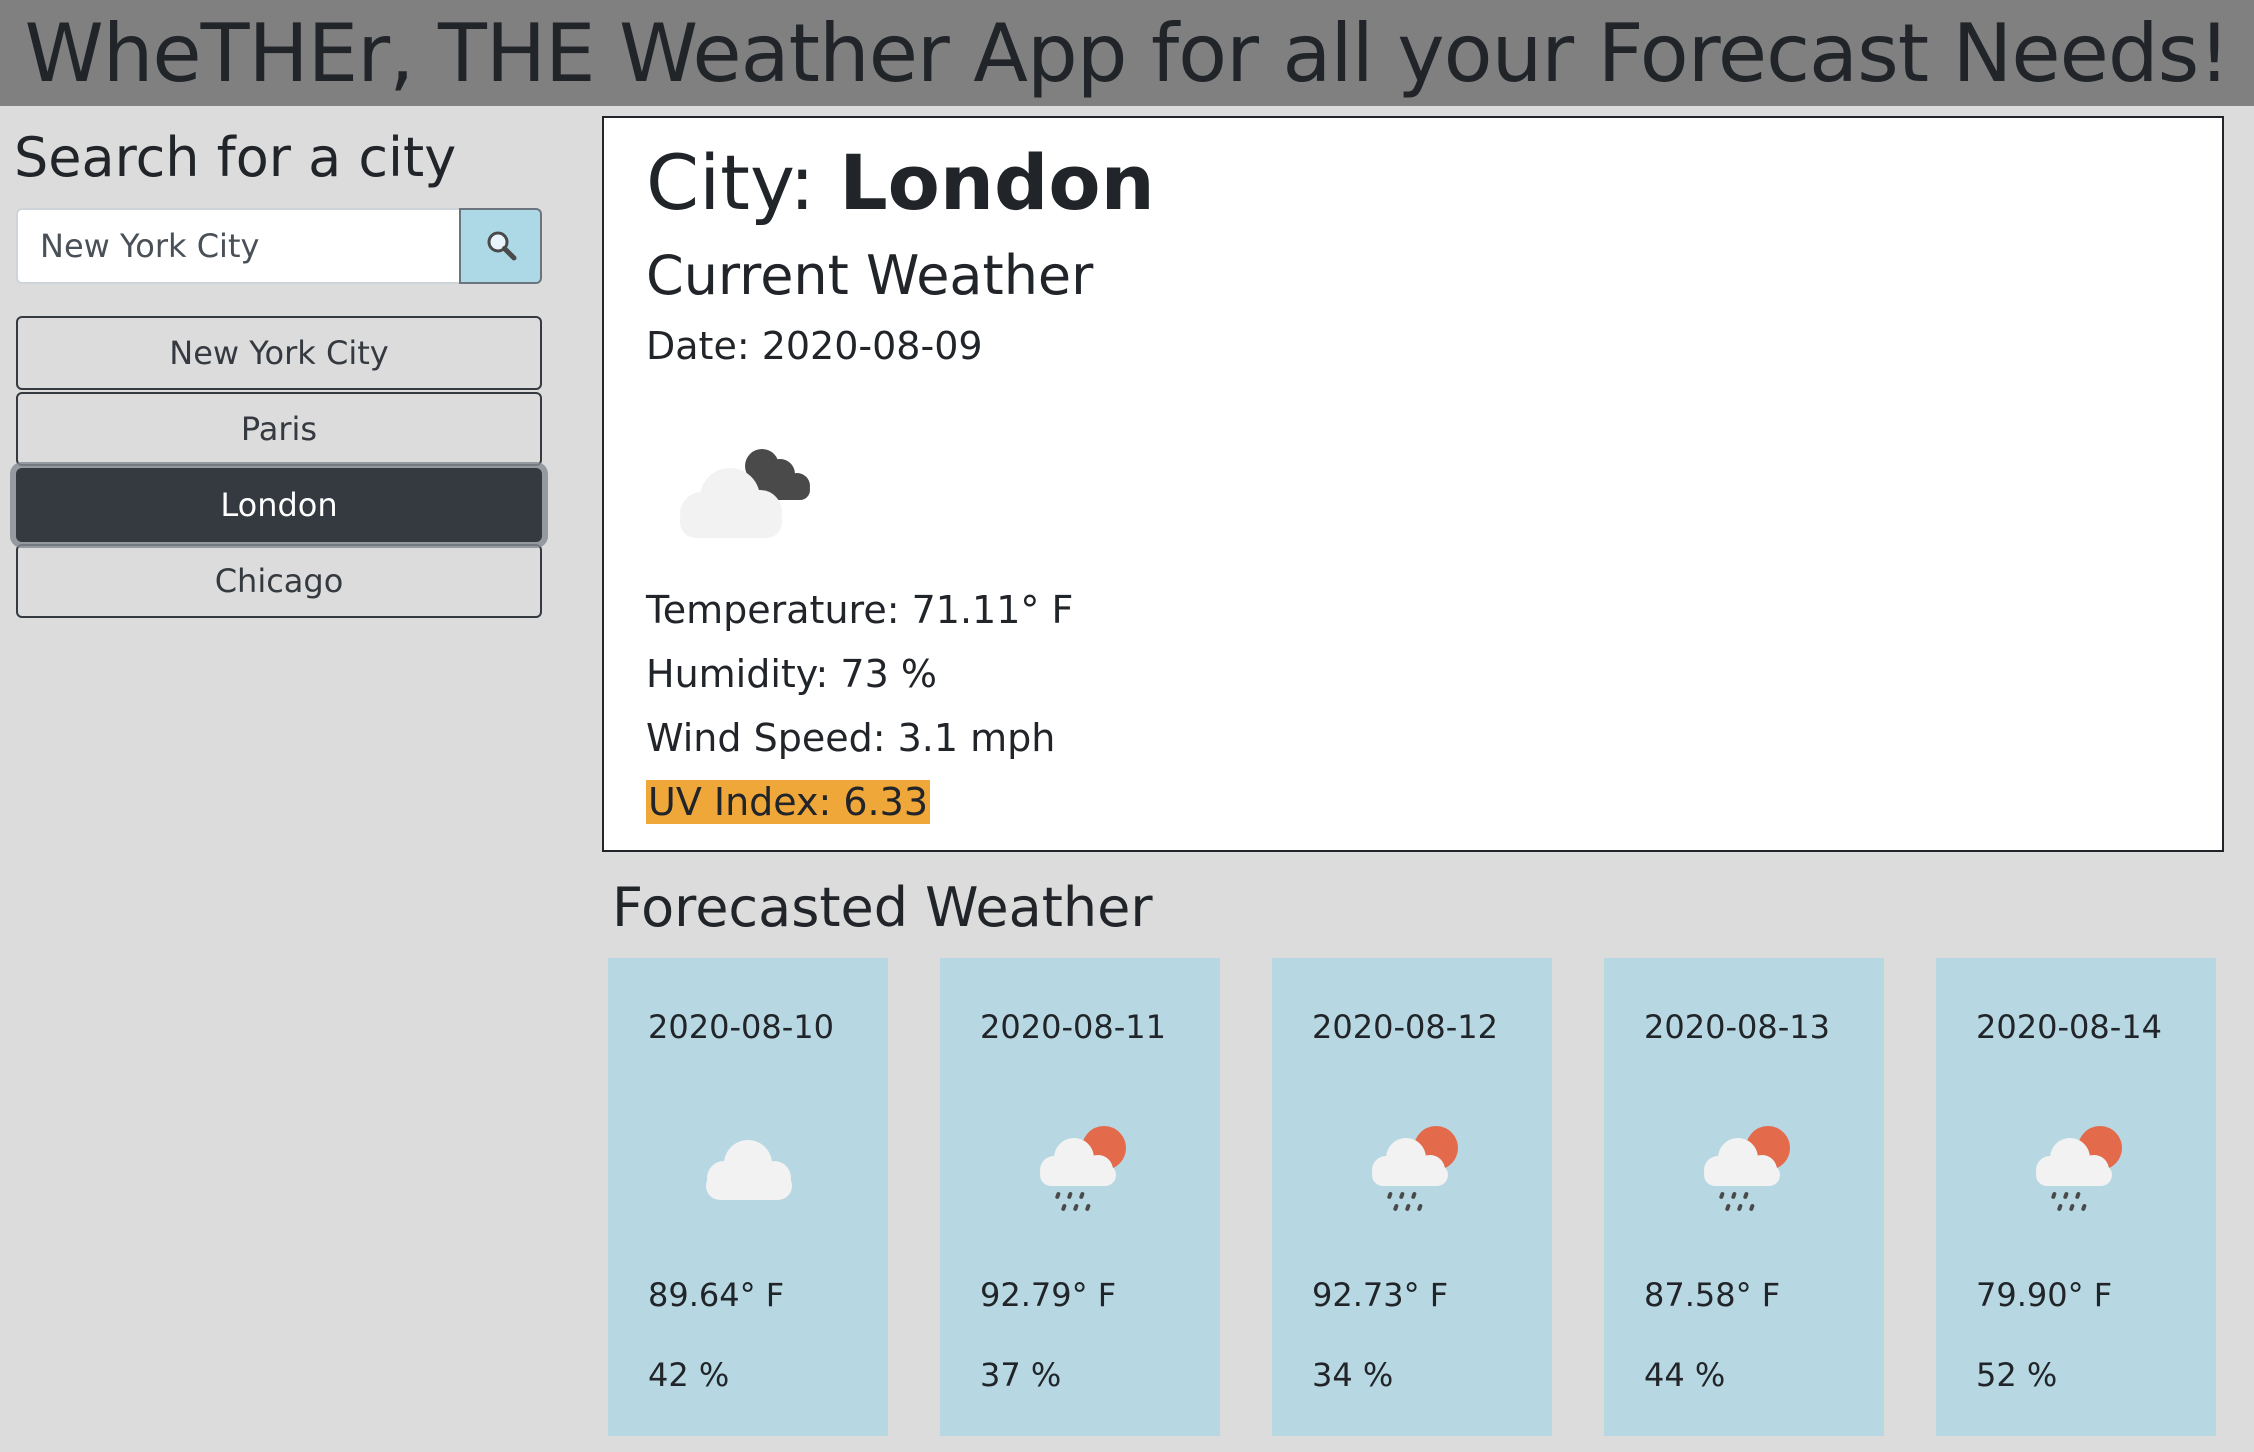 Image resolution: width=2254 pixels, height=1452 pixels. I want to click on uv-index-badge: UV Index: 6.33, so click(788, 802).